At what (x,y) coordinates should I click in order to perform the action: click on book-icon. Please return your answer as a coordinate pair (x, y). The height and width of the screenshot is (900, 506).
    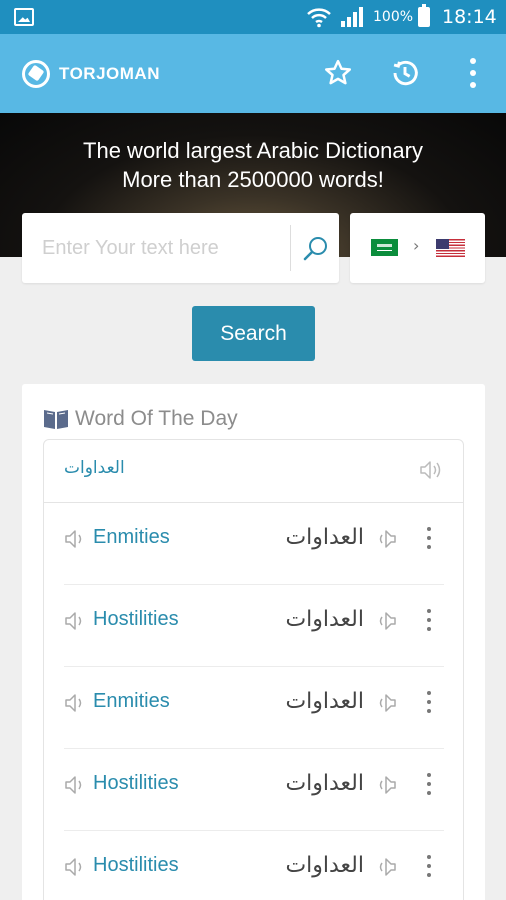
    Looking at the image, I should click on (56, 421).